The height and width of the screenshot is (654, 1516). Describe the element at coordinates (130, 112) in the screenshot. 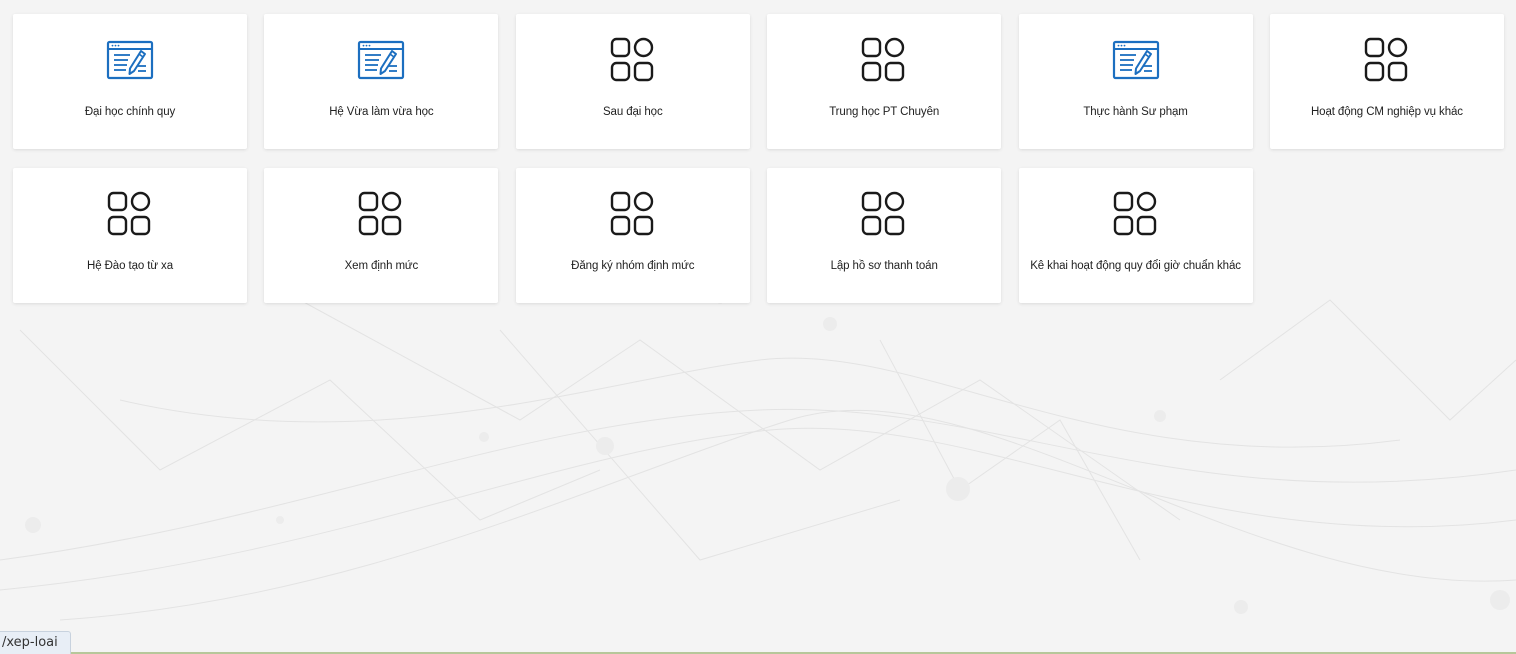

I see `tile-label: Đại học chính quy` at that location.